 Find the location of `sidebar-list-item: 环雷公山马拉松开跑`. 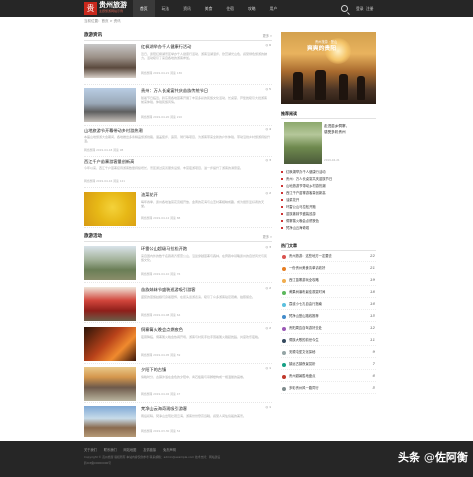

sidebar-list-item: 环雷公山马拉松开跑 is located at coordinates (298, 207).